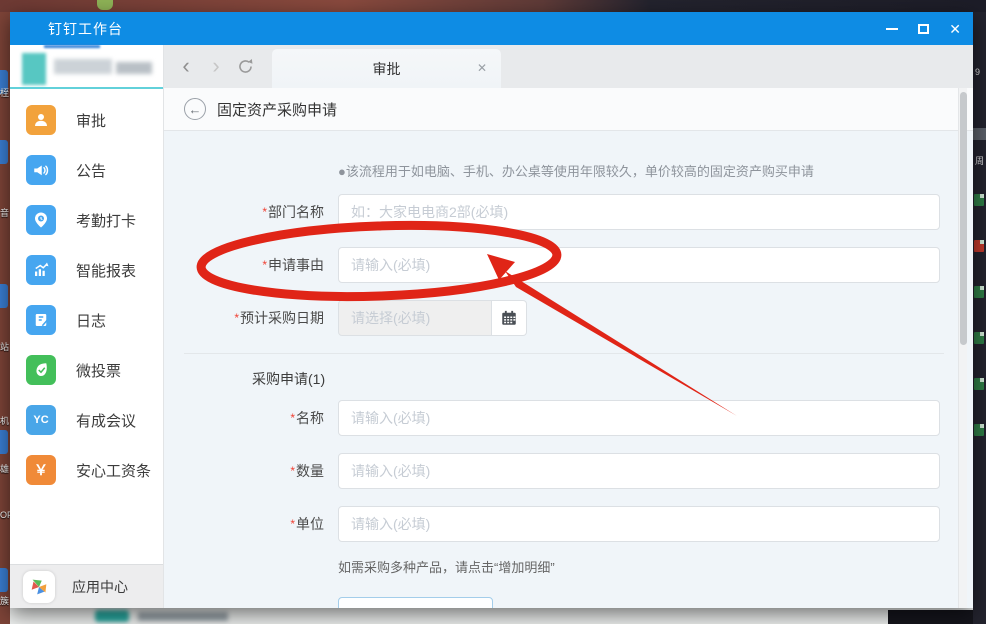  Describe the element at coordinates (446, 567) in the screenshot. I see `add-detail-hint: 如需采购多种产品，请点击“增加明细”` at that location.